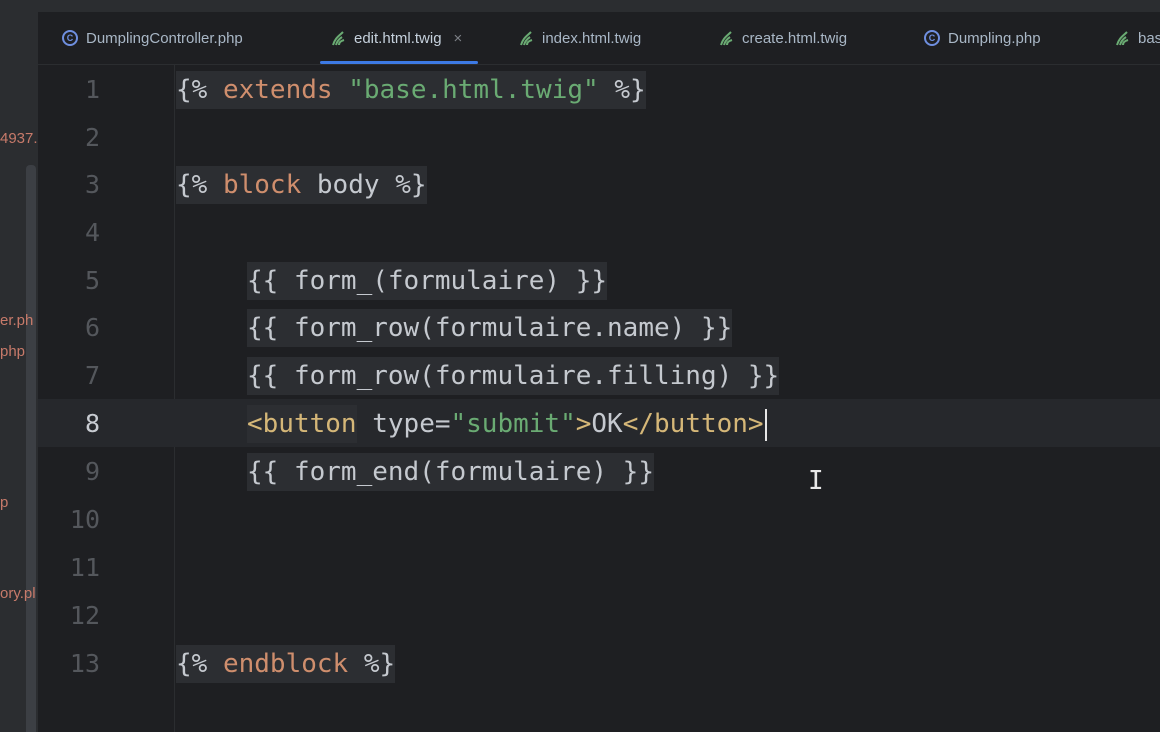 This screenshot has width=1160, height=732. Describe the element at coordinates (92, 471) in the screenshot. I see `line-number: 9` at that location.